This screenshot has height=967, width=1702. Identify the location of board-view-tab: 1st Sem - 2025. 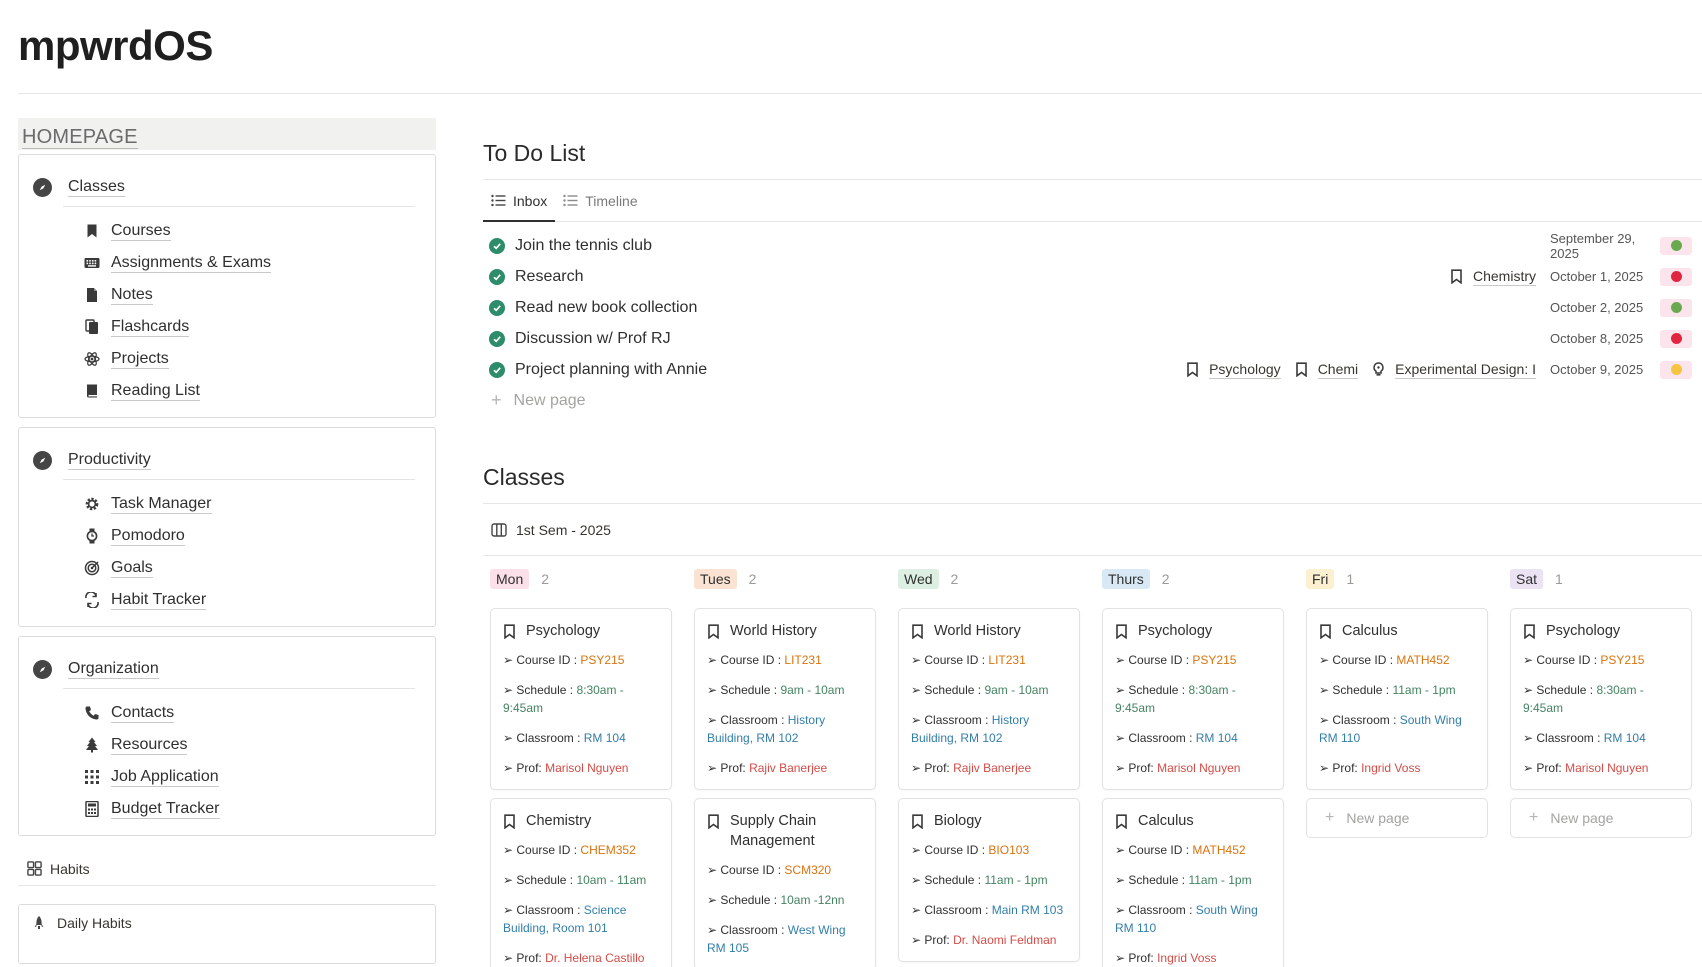
(1092, 530).